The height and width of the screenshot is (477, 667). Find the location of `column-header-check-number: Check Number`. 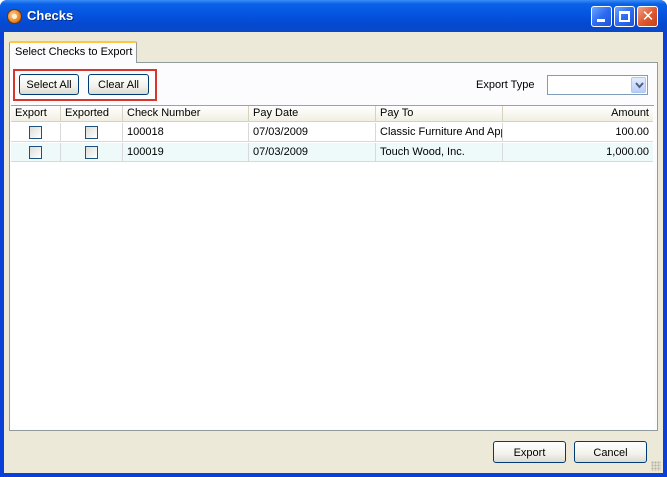

column-header-check-number: Check Number is located at coordinates (186, 114).